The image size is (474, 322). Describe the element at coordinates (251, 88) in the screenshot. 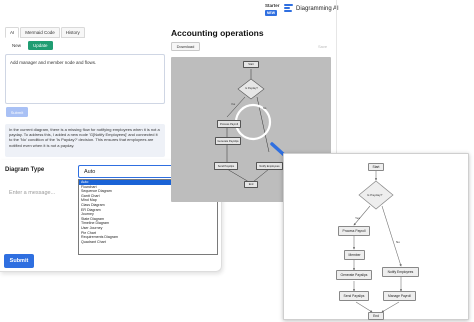

I see `mid-node-decision: Is Payday?` at that location.